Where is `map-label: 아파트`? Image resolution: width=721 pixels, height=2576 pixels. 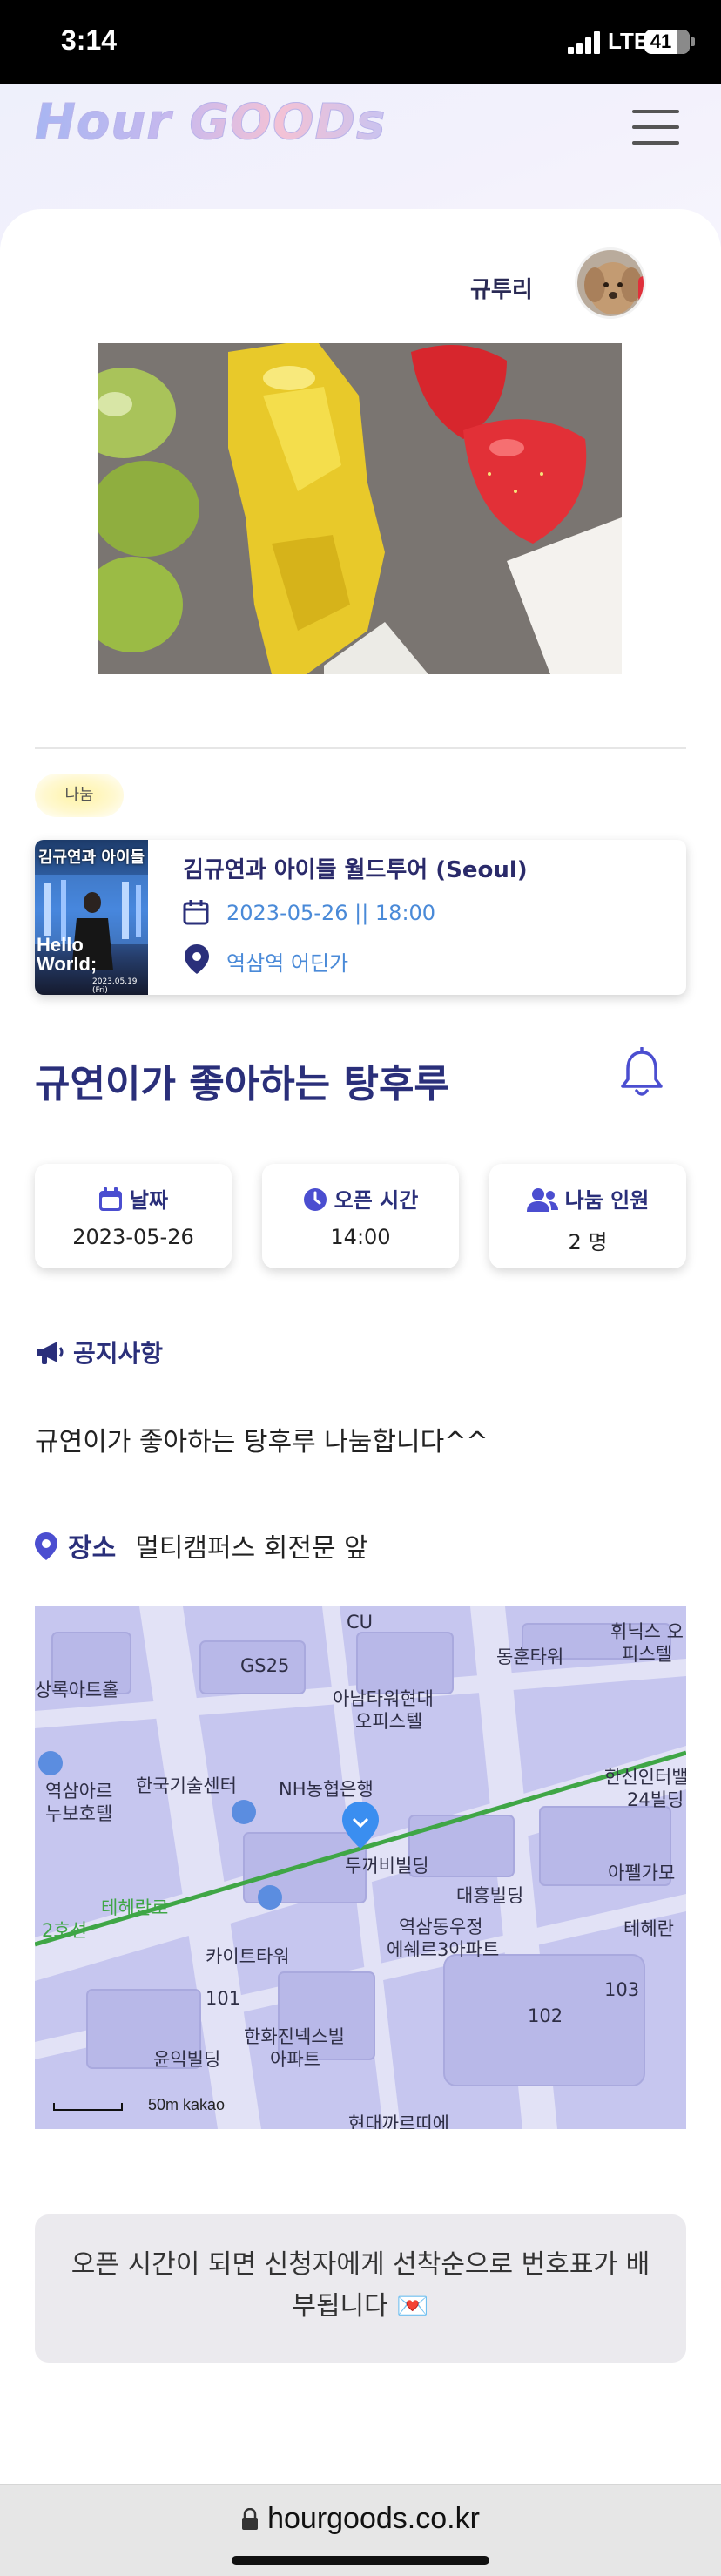
map-label: 아파트 is located at coordinates (295, 2059).